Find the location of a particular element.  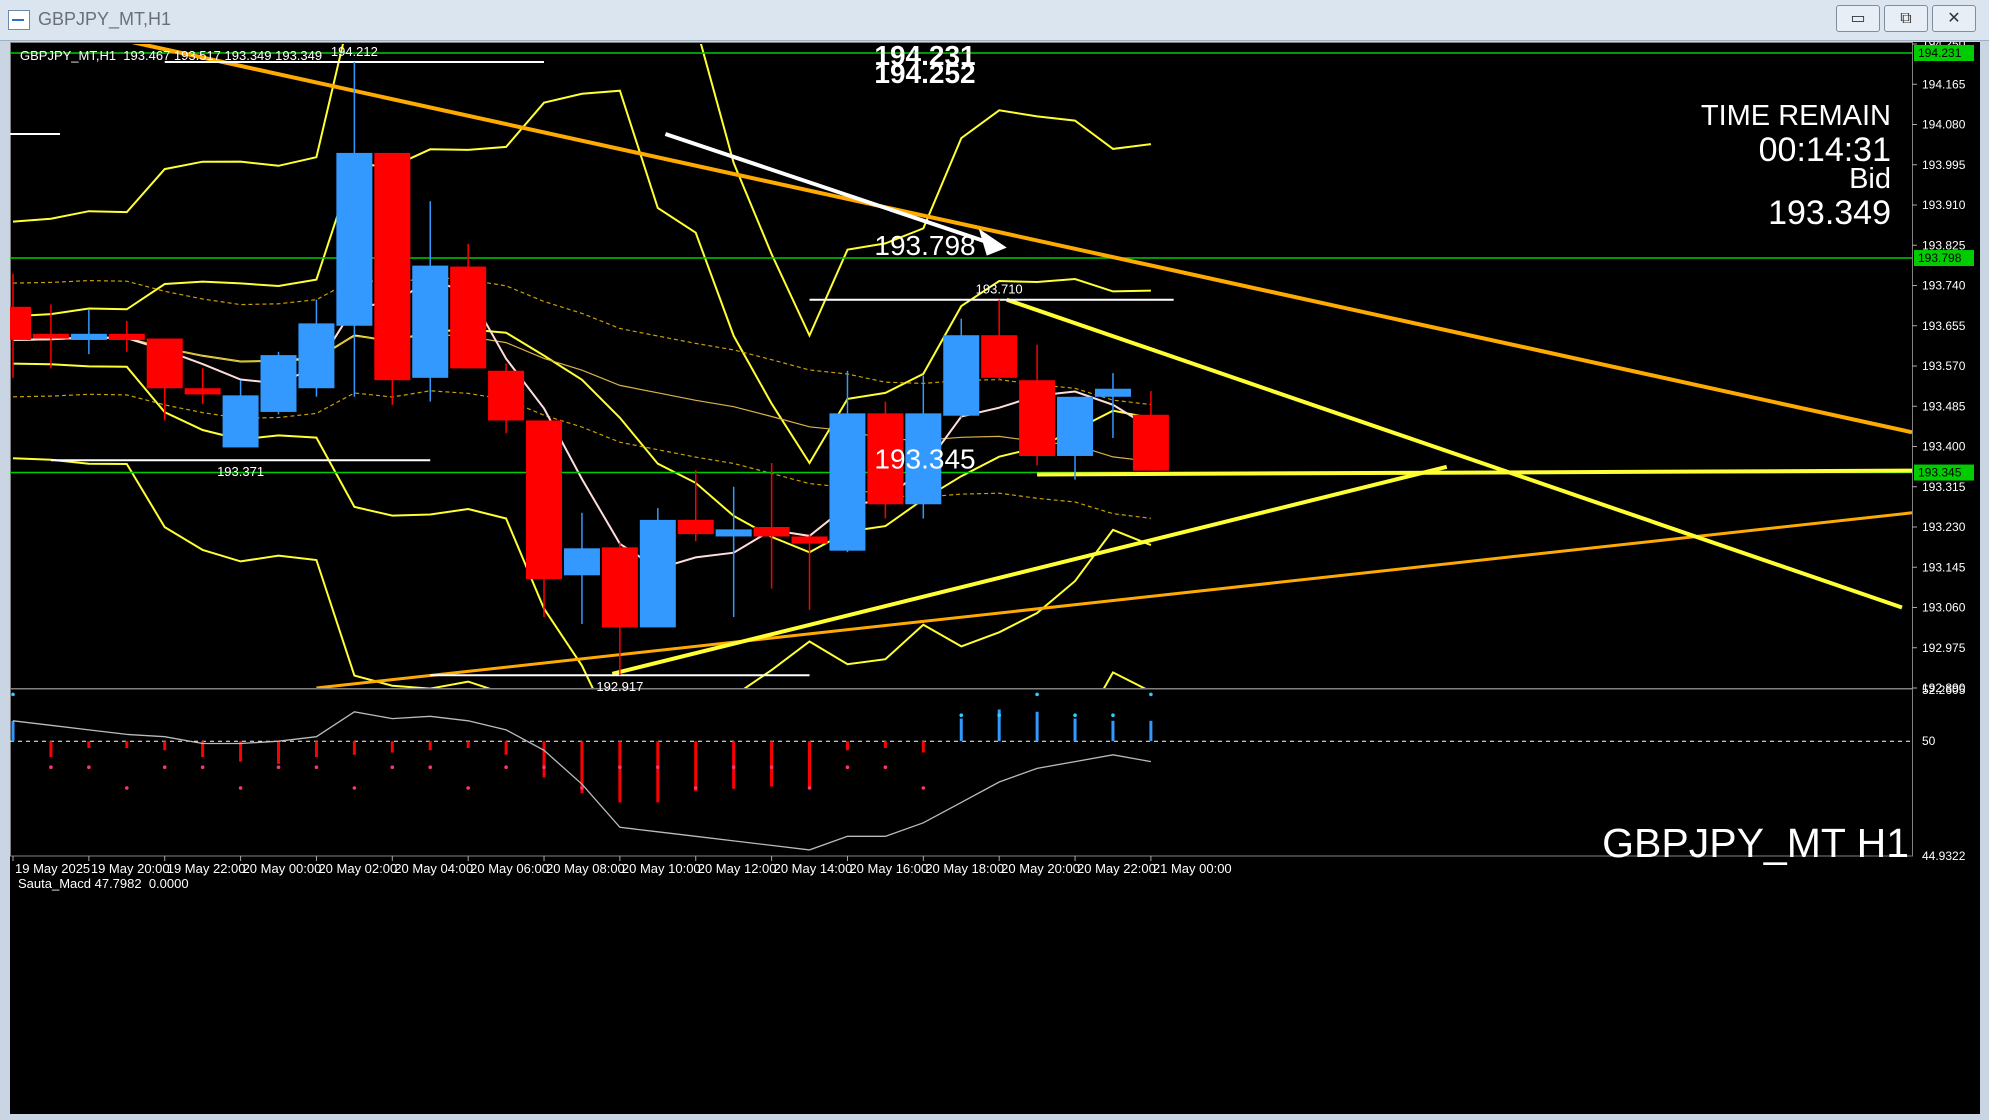

price-y-tick-label: 193.910 is located at coordinates (1944, 205).